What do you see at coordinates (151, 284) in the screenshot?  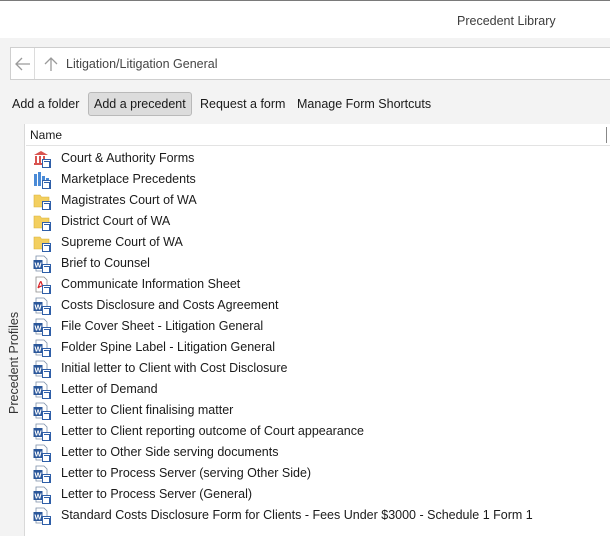 I see `list-item-label: Communicate Information Sheet` at bounding box center [151, 284].